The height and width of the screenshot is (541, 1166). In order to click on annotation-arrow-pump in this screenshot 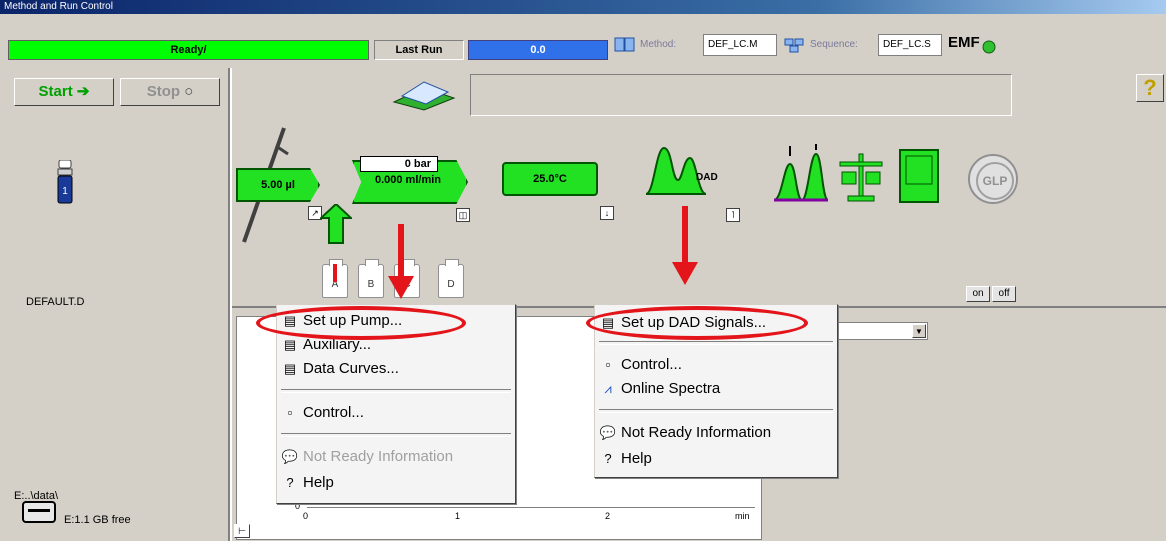, I will do `click(401, 262)`.